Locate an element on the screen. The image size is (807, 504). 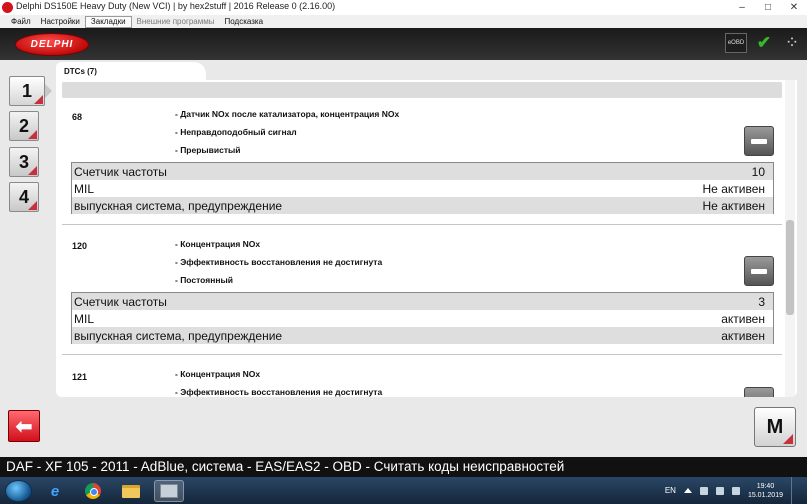
explorer-icon is located at coordinates (131, 491).